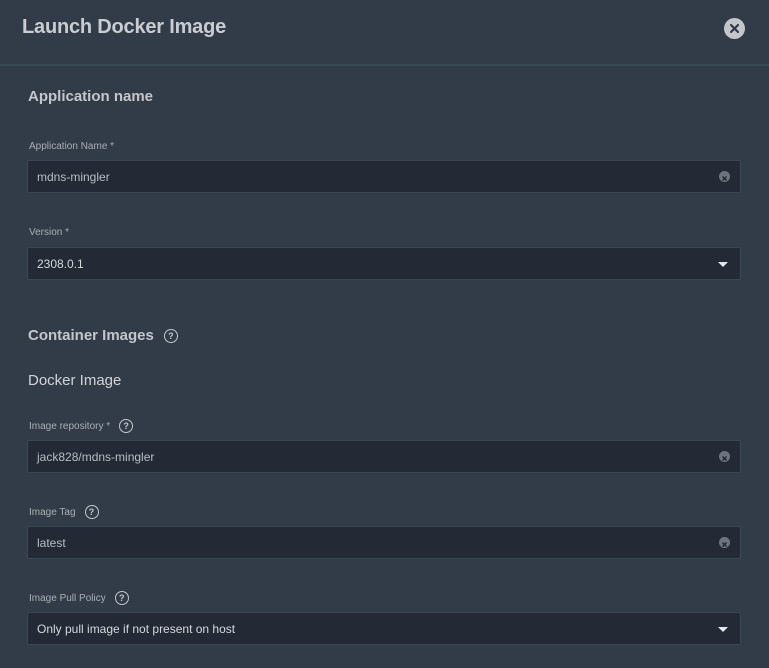 This screenshot has height=668, width=769. I want to click on clear-image-repository-button, so click(724, 456).